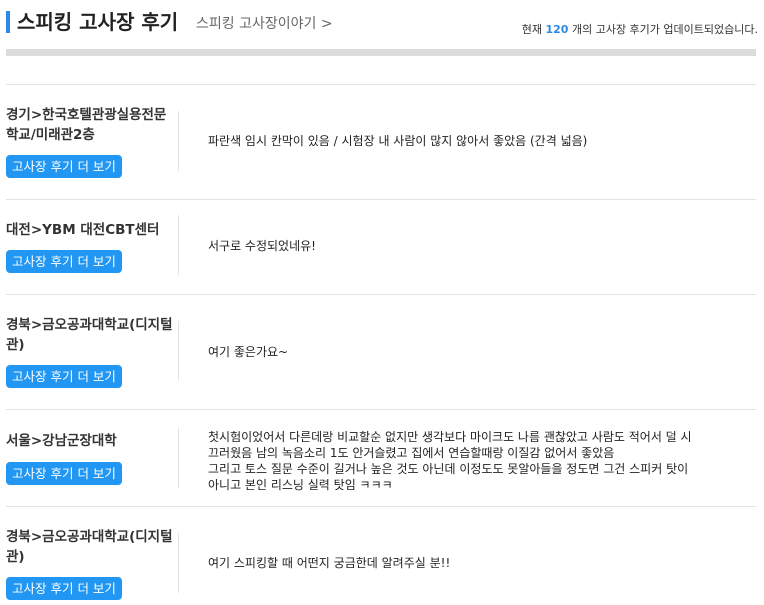 Image resolution: width=764 pixels, height=605 pixels. Describe the element at coordinates (8, 22) in the screenshot. I see `title-accent-bar` at that location.